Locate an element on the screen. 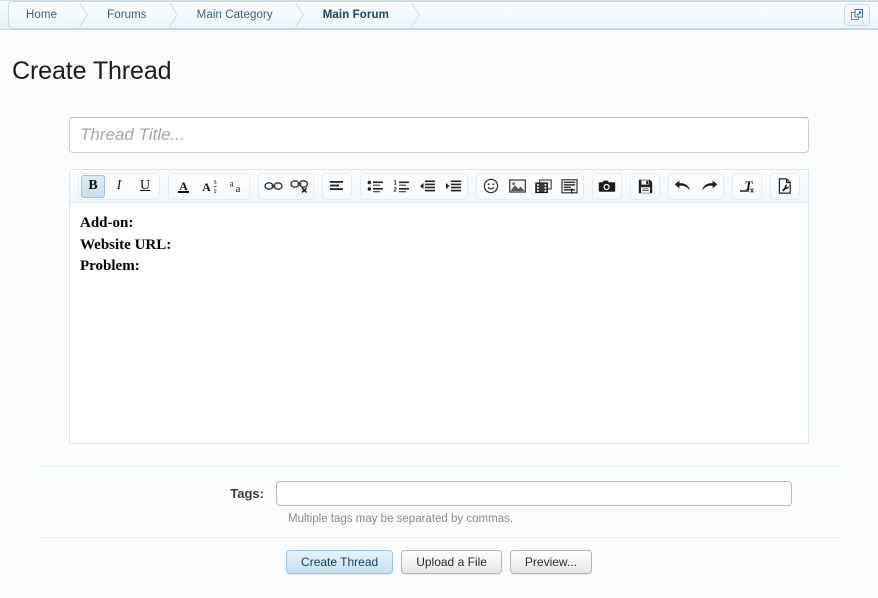 The image size is (878, 598). underline-icon: U is located at coordinates (145, 185).